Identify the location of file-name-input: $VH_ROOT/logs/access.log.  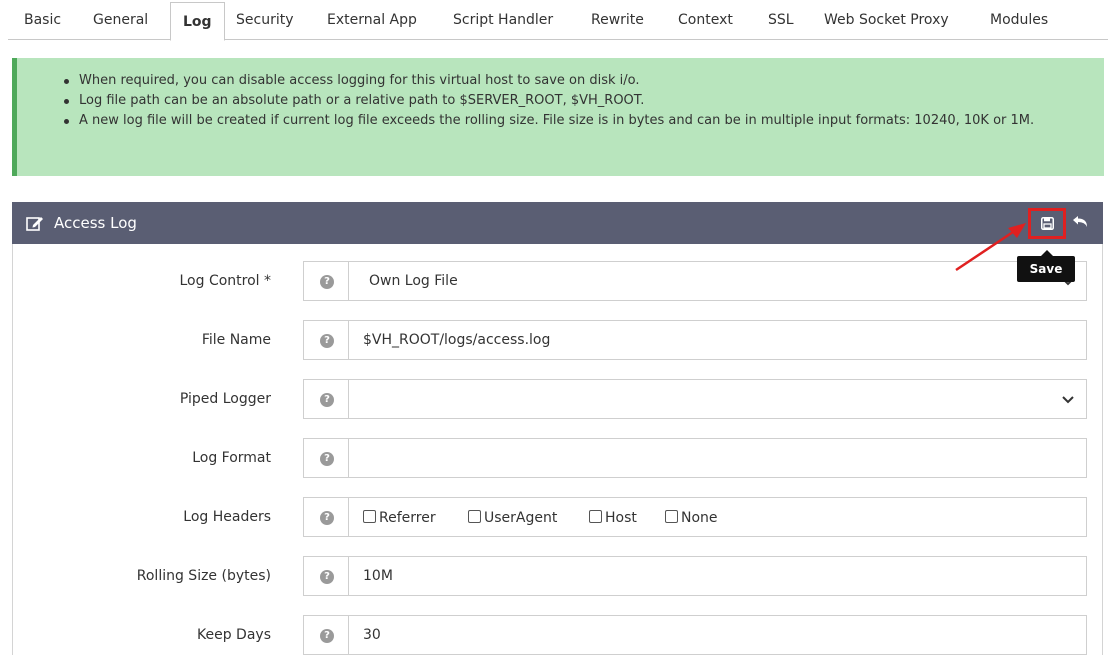
(717, 340).